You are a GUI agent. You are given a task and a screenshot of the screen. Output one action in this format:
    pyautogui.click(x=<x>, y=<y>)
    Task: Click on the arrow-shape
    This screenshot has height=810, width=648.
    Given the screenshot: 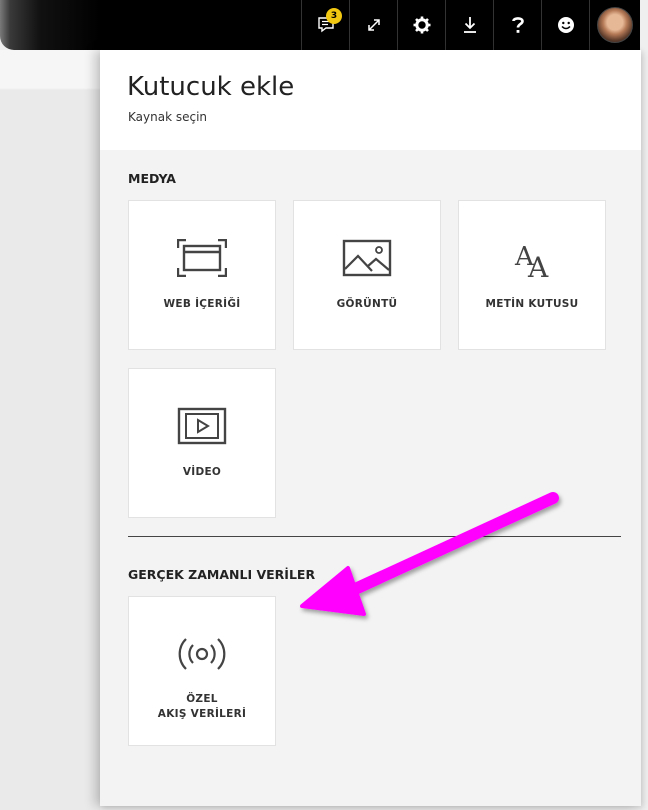 What is the action you would take?
    pyautogui.click(x=429, y=554)
    